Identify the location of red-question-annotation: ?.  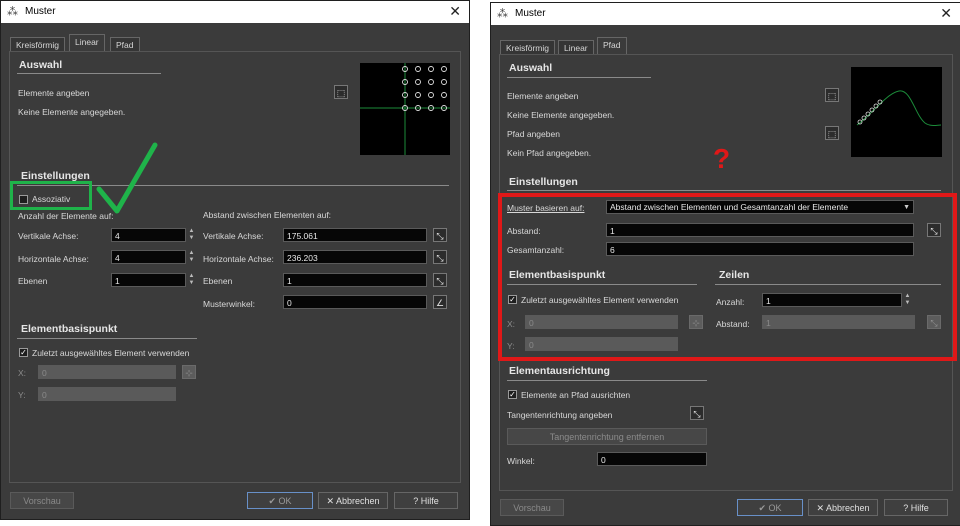
(722, 158).